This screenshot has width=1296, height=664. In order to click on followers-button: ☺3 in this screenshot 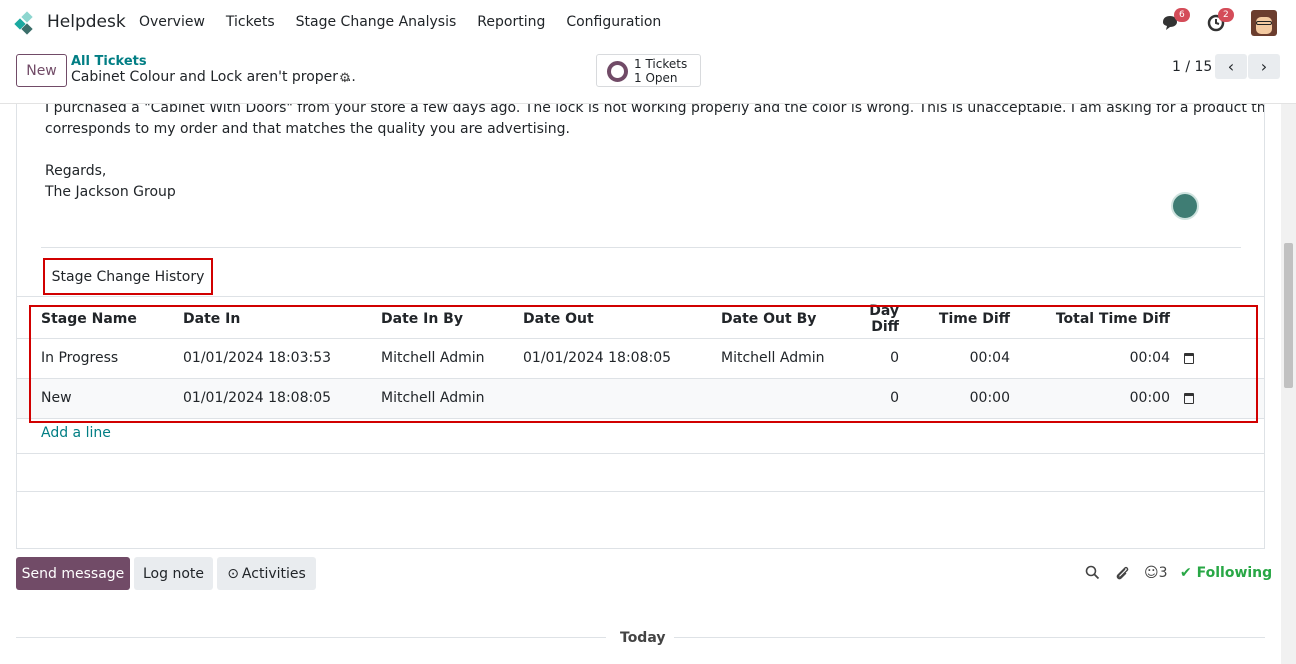, I will do `click(1156, 573)`.